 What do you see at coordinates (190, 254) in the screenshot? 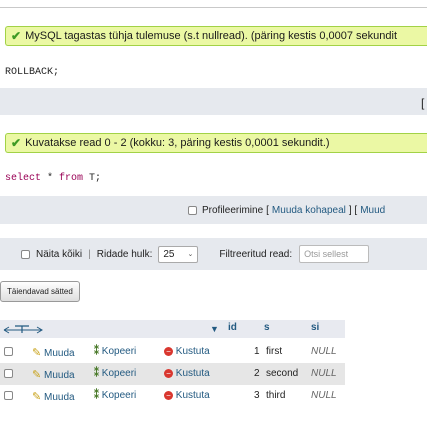
I see `chevron-down-icon: ⌄` at bounding box center [190, 254].